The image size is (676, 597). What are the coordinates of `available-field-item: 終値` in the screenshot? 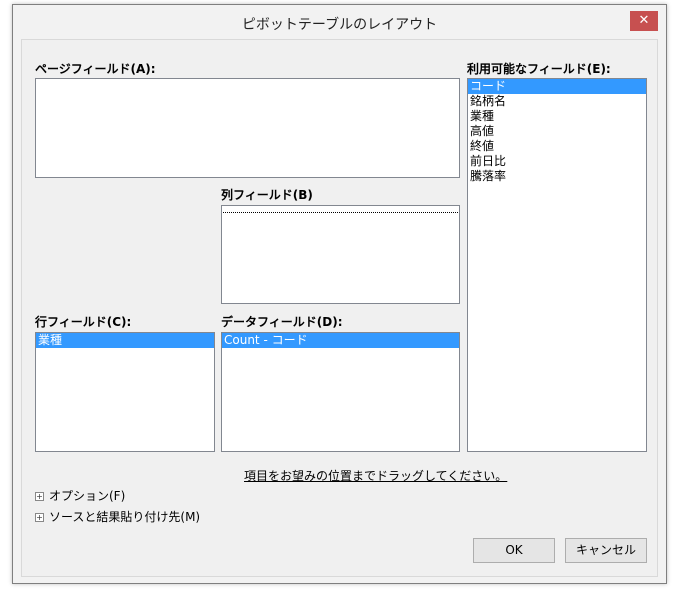 It's located at (557, 146).